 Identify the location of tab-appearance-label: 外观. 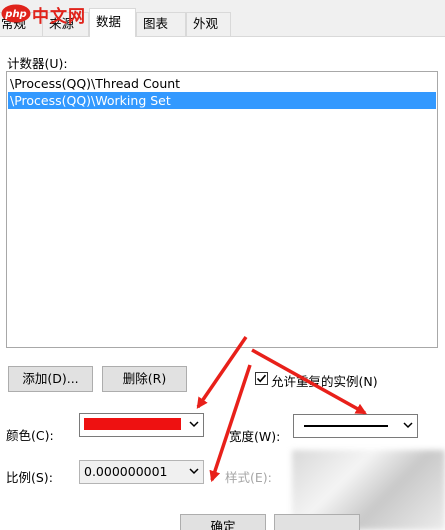
(206, 23).